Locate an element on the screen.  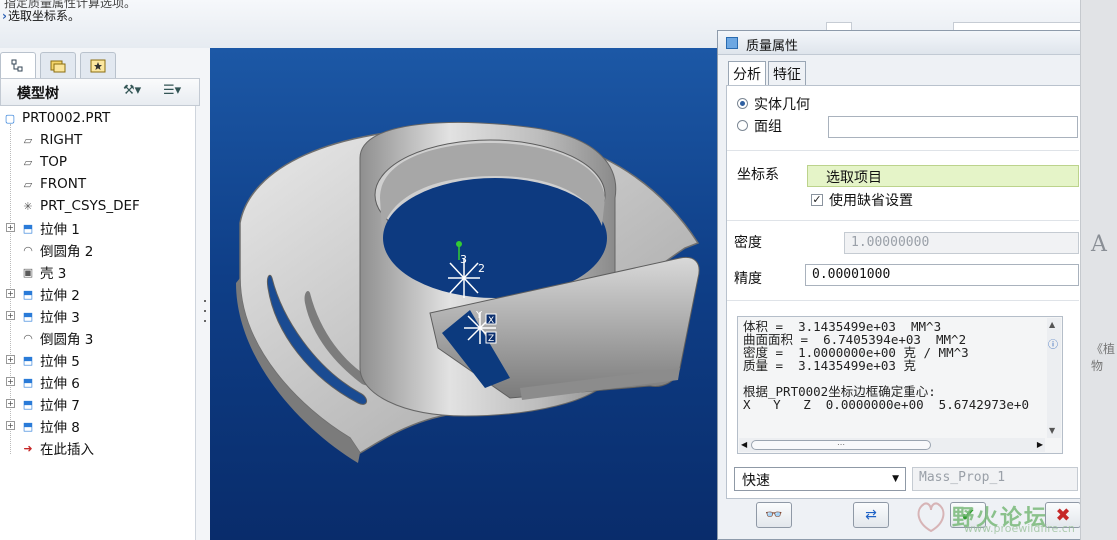
tree-node-label: RIGHT is located at coordinates (61, 140).